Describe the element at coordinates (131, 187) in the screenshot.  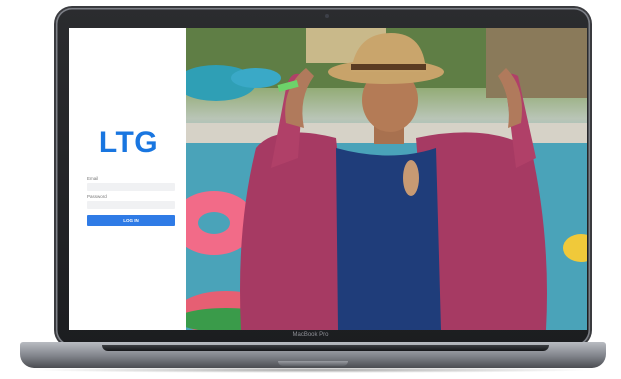
I see `email-field` at that location.